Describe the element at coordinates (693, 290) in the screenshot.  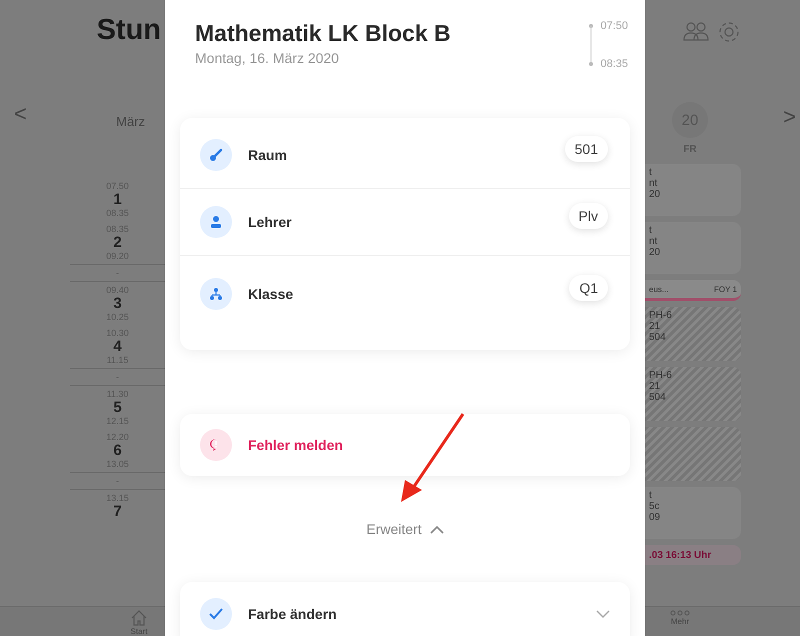
I see `lesson-card: eus... FOY 1` at that location.